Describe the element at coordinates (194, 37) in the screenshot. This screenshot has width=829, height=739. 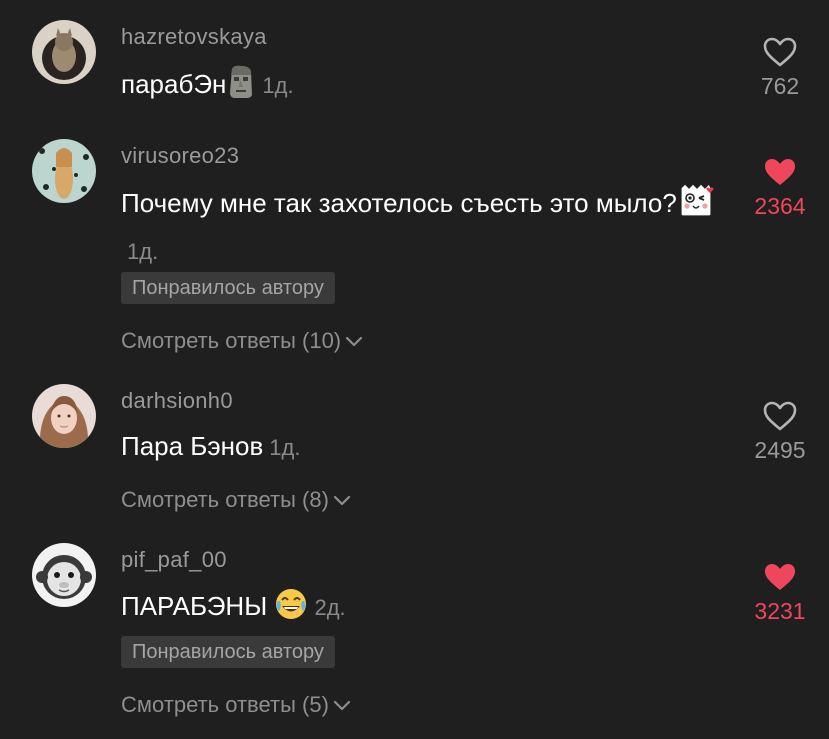
I see `comment-username: hazretovskaya` at that location.